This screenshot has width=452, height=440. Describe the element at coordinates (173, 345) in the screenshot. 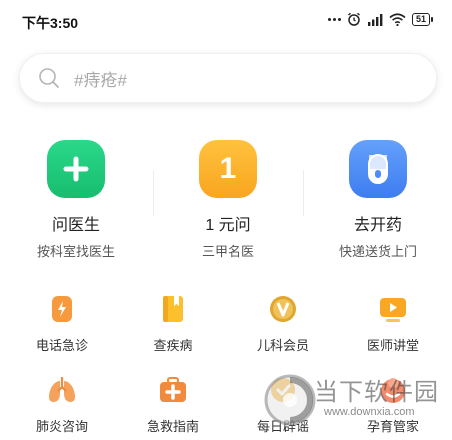

I see `service-label: 查疾病` at that location.